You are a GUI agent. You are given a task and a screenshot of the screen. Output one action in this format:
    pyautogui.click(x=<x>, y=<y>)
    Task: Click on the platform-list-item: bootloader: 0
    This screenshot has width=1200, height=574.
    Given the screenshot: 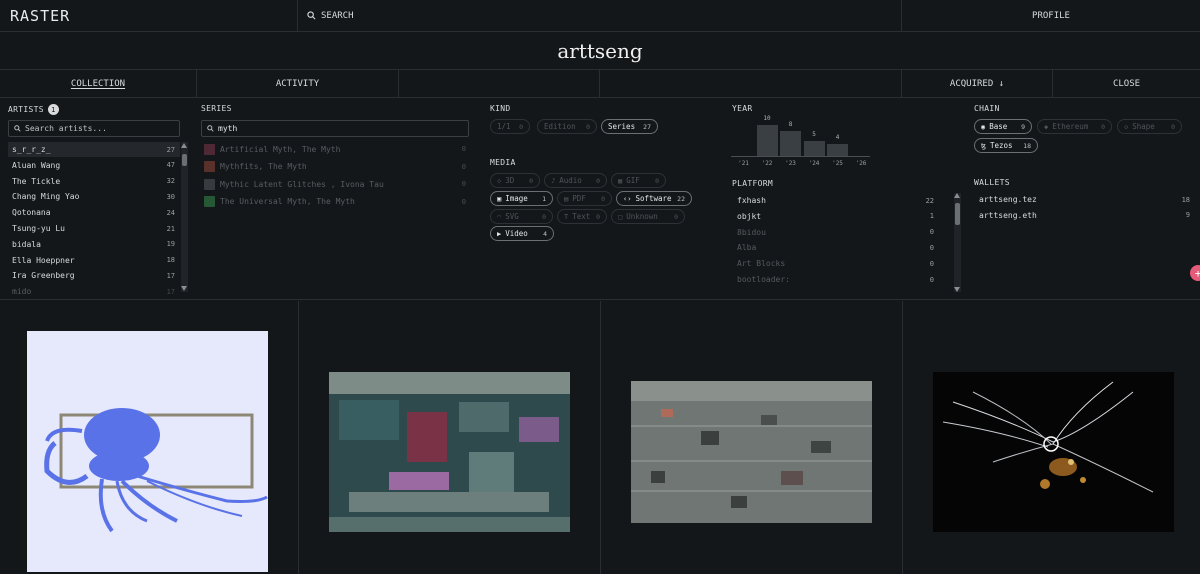 What is the action you would take?
    pyautogui.click(x=836, y=279)
    